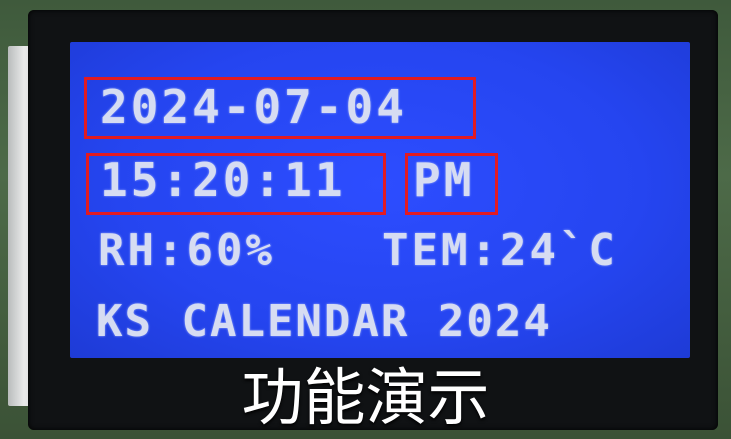 Image resolution: width=731 pixels, height=439 pixels. What do you see at coordinates (365, 397) in the screenshot?
I see `demo-caption: 功能演示` at bounding box center [365, 397].